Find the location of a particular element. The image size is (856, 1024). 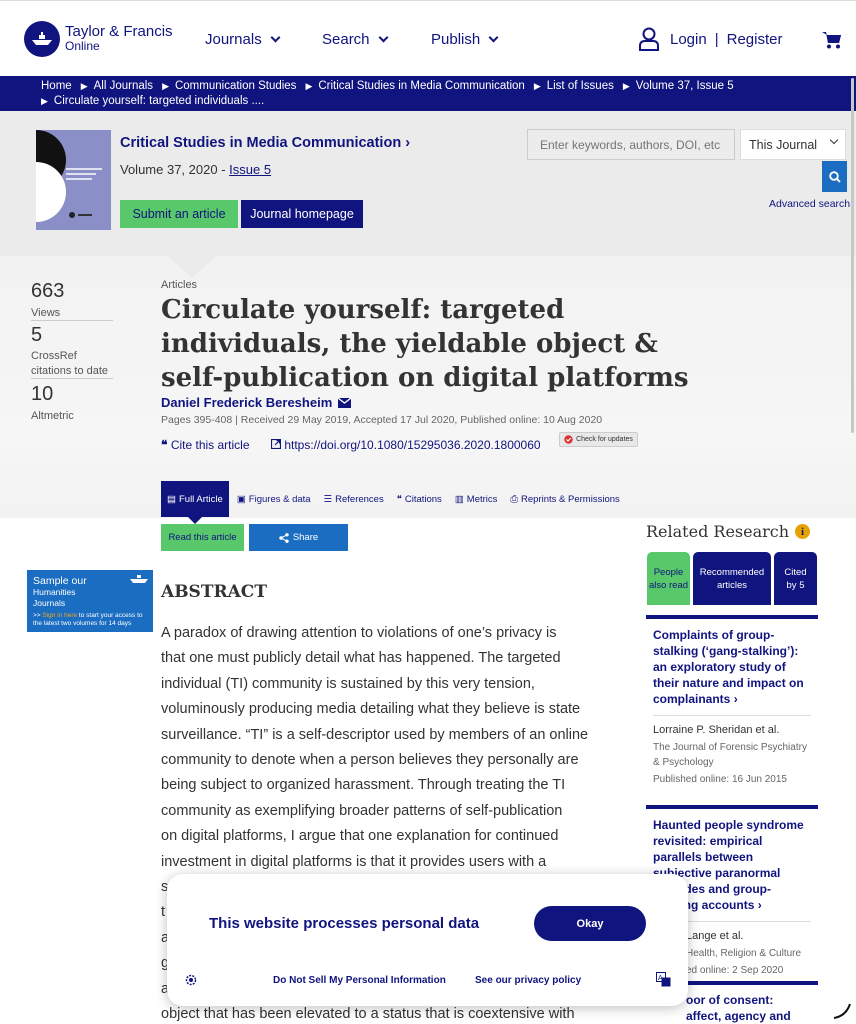

check-updates-label: Check for updates is located at coordinates (604, 439).